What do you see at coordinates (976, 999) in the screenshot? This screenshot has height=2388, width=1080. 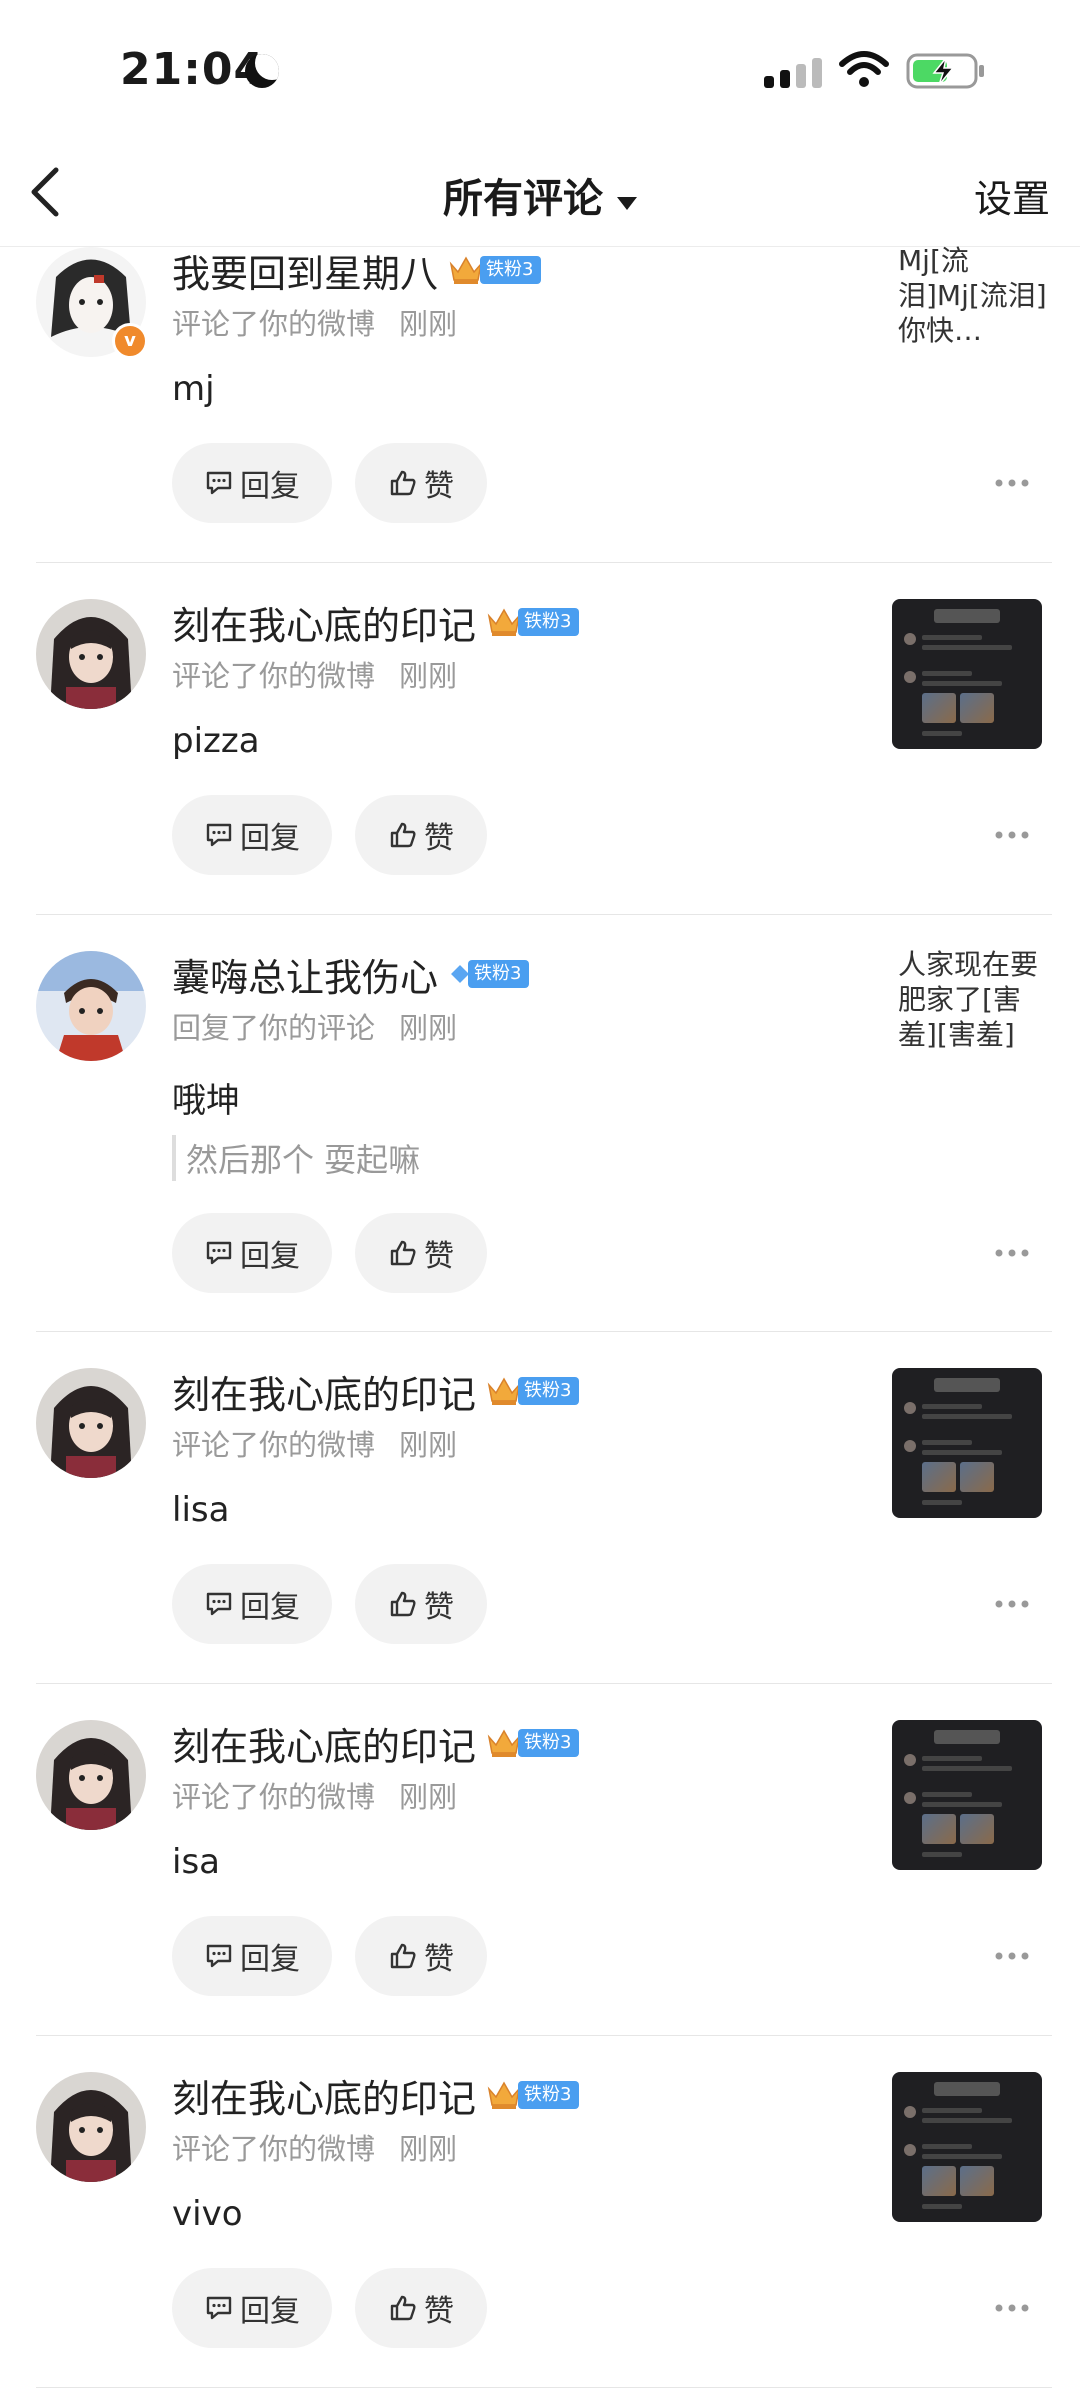 I see `original-post-preview: 人家现在要肥家了[害羞][害羞]` at bounding box center [976, 999].